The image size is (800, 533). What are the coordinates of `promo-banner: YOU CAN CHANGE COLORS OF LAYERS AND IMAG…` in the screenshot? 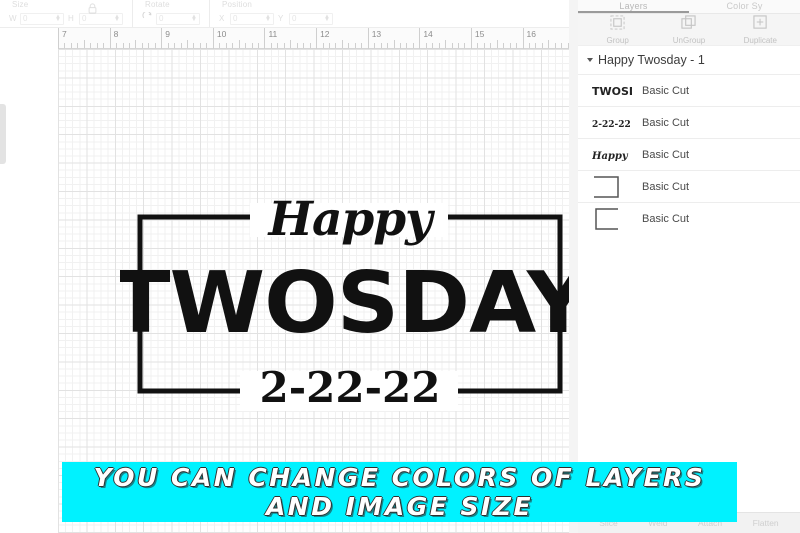 It's located at (399, 492).